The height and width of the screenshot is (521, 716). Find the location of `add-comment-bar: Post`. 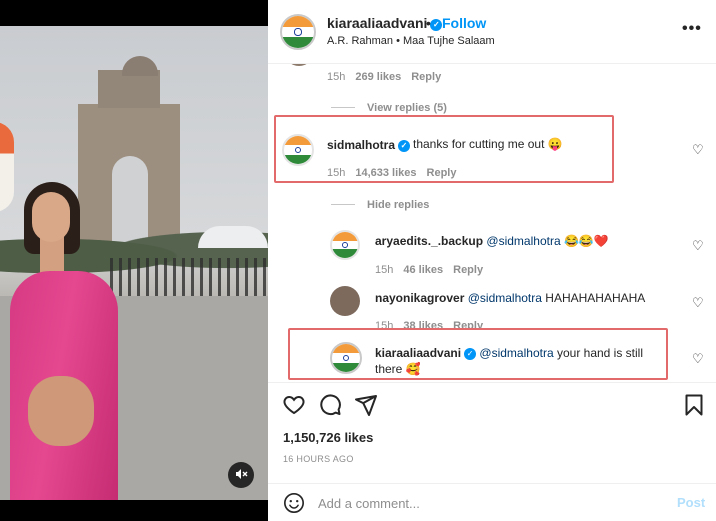

add-comment-bar: Post is located at coordinates (492, 502).